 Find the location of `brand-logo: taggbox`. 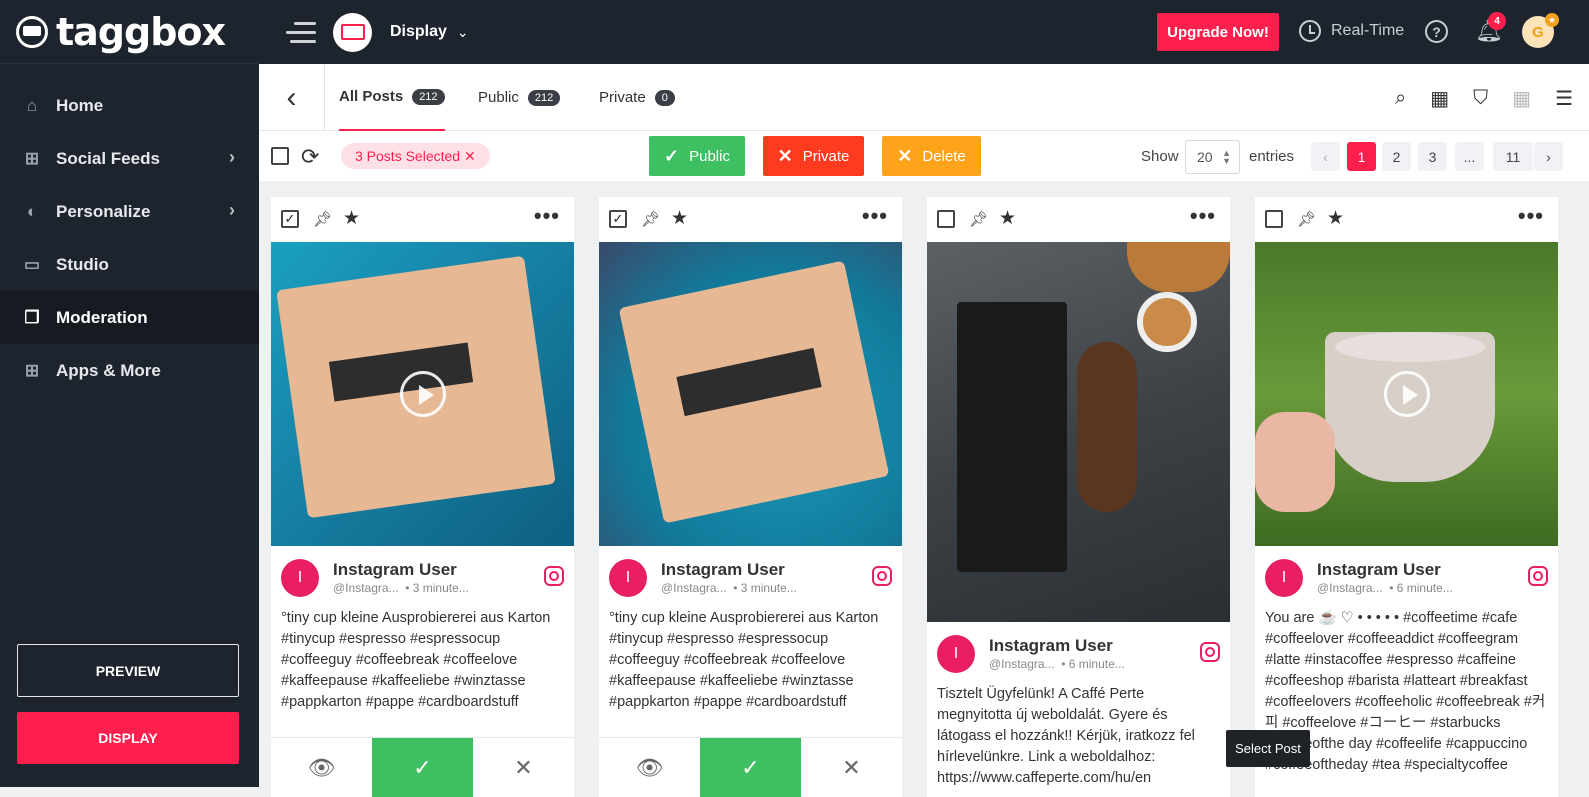

brand-logo: taggbox is located at coordinates (129, 32).